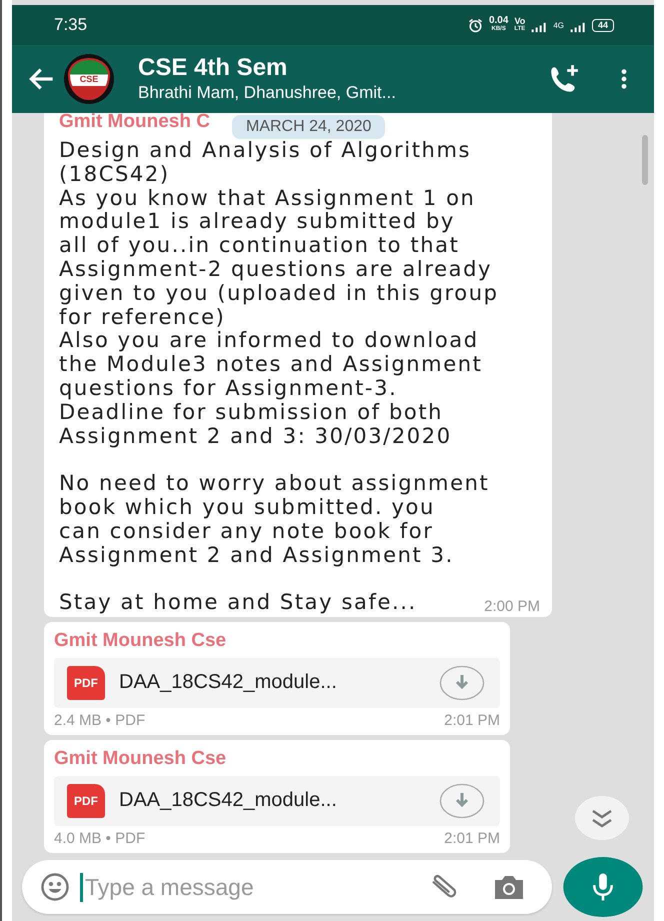 This screenshot has height=921, width=664. I want to click on group-avatar: CSE, so click(89, 79).